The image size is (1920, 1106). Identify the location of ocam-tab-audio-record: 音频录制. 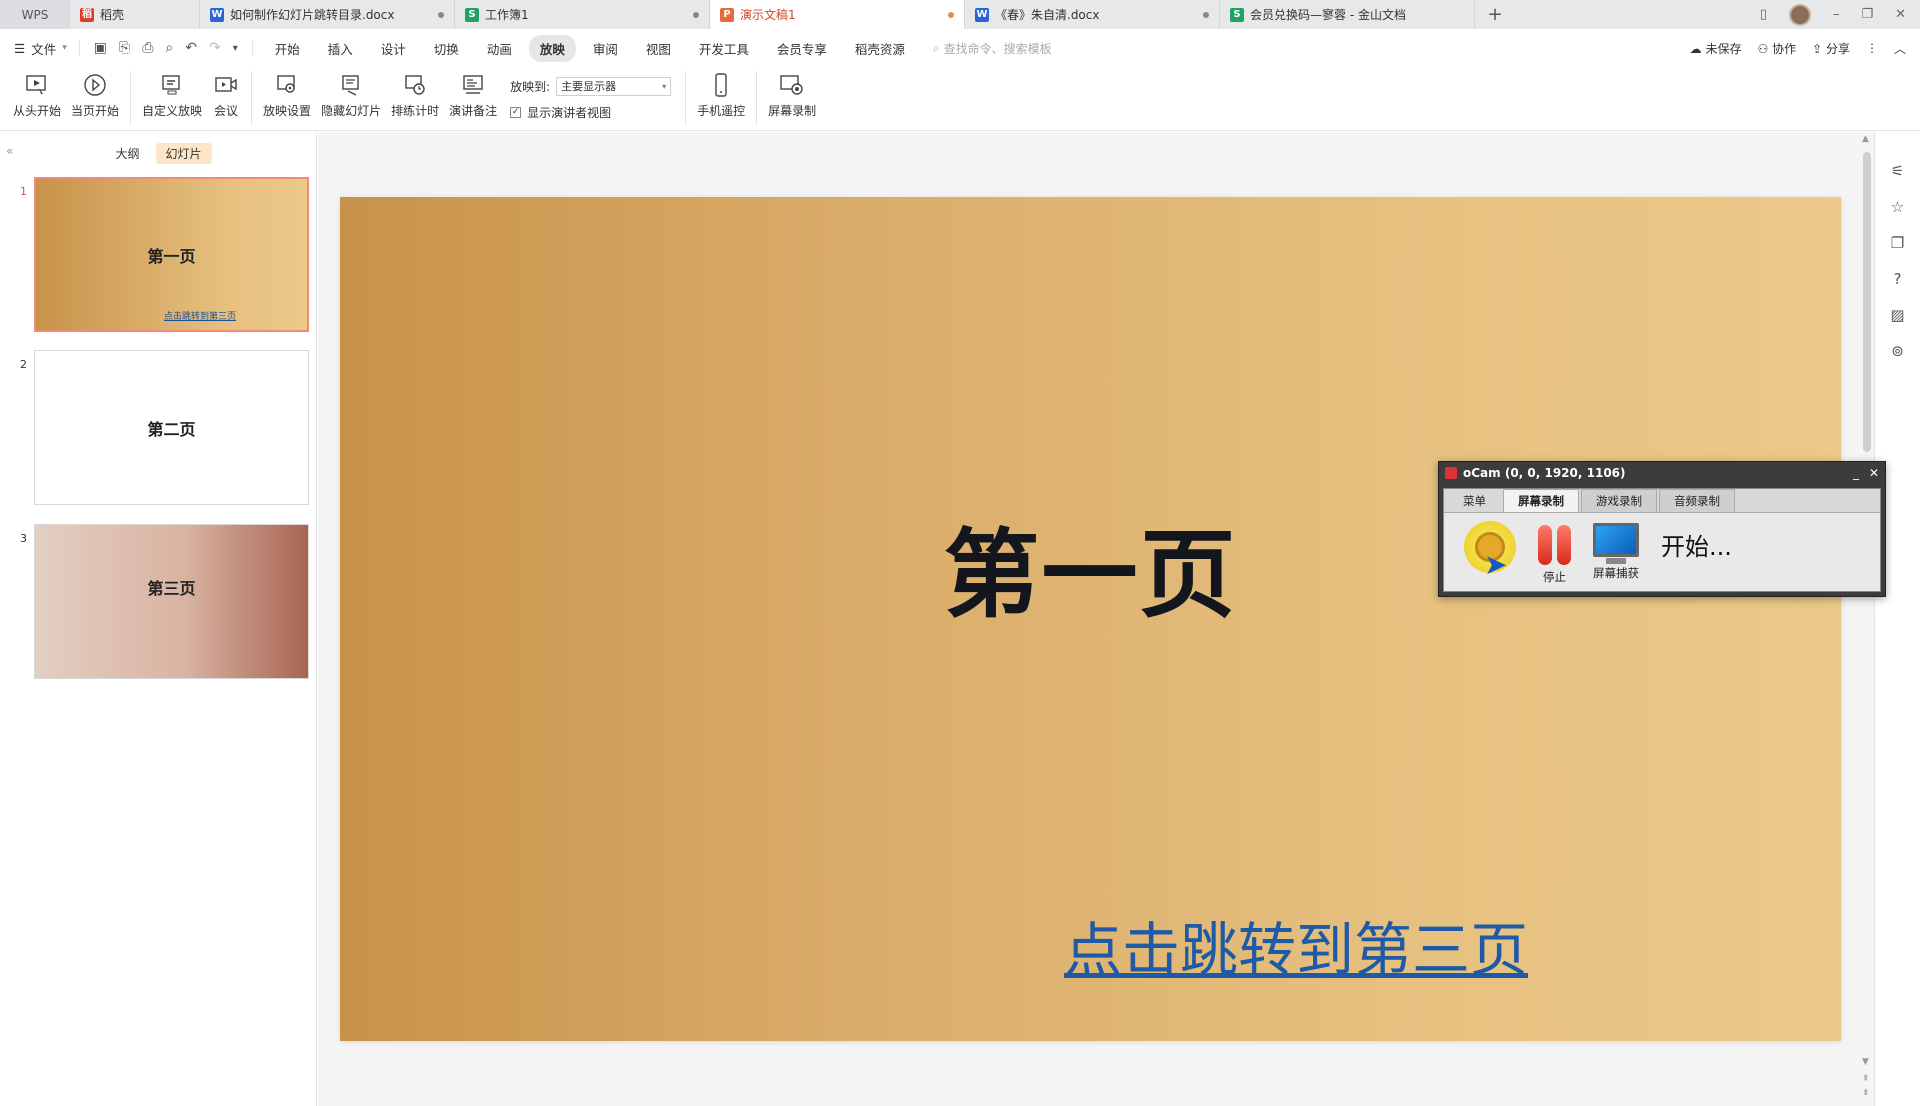
(1697, 500).